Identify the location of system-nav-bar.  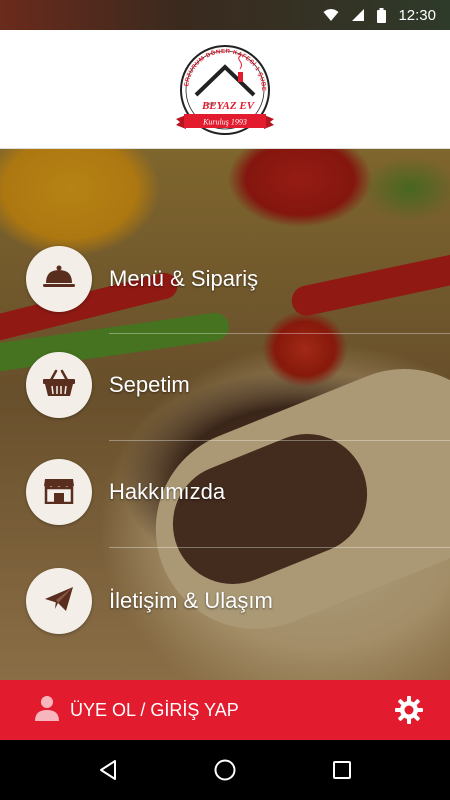
(225, 770).